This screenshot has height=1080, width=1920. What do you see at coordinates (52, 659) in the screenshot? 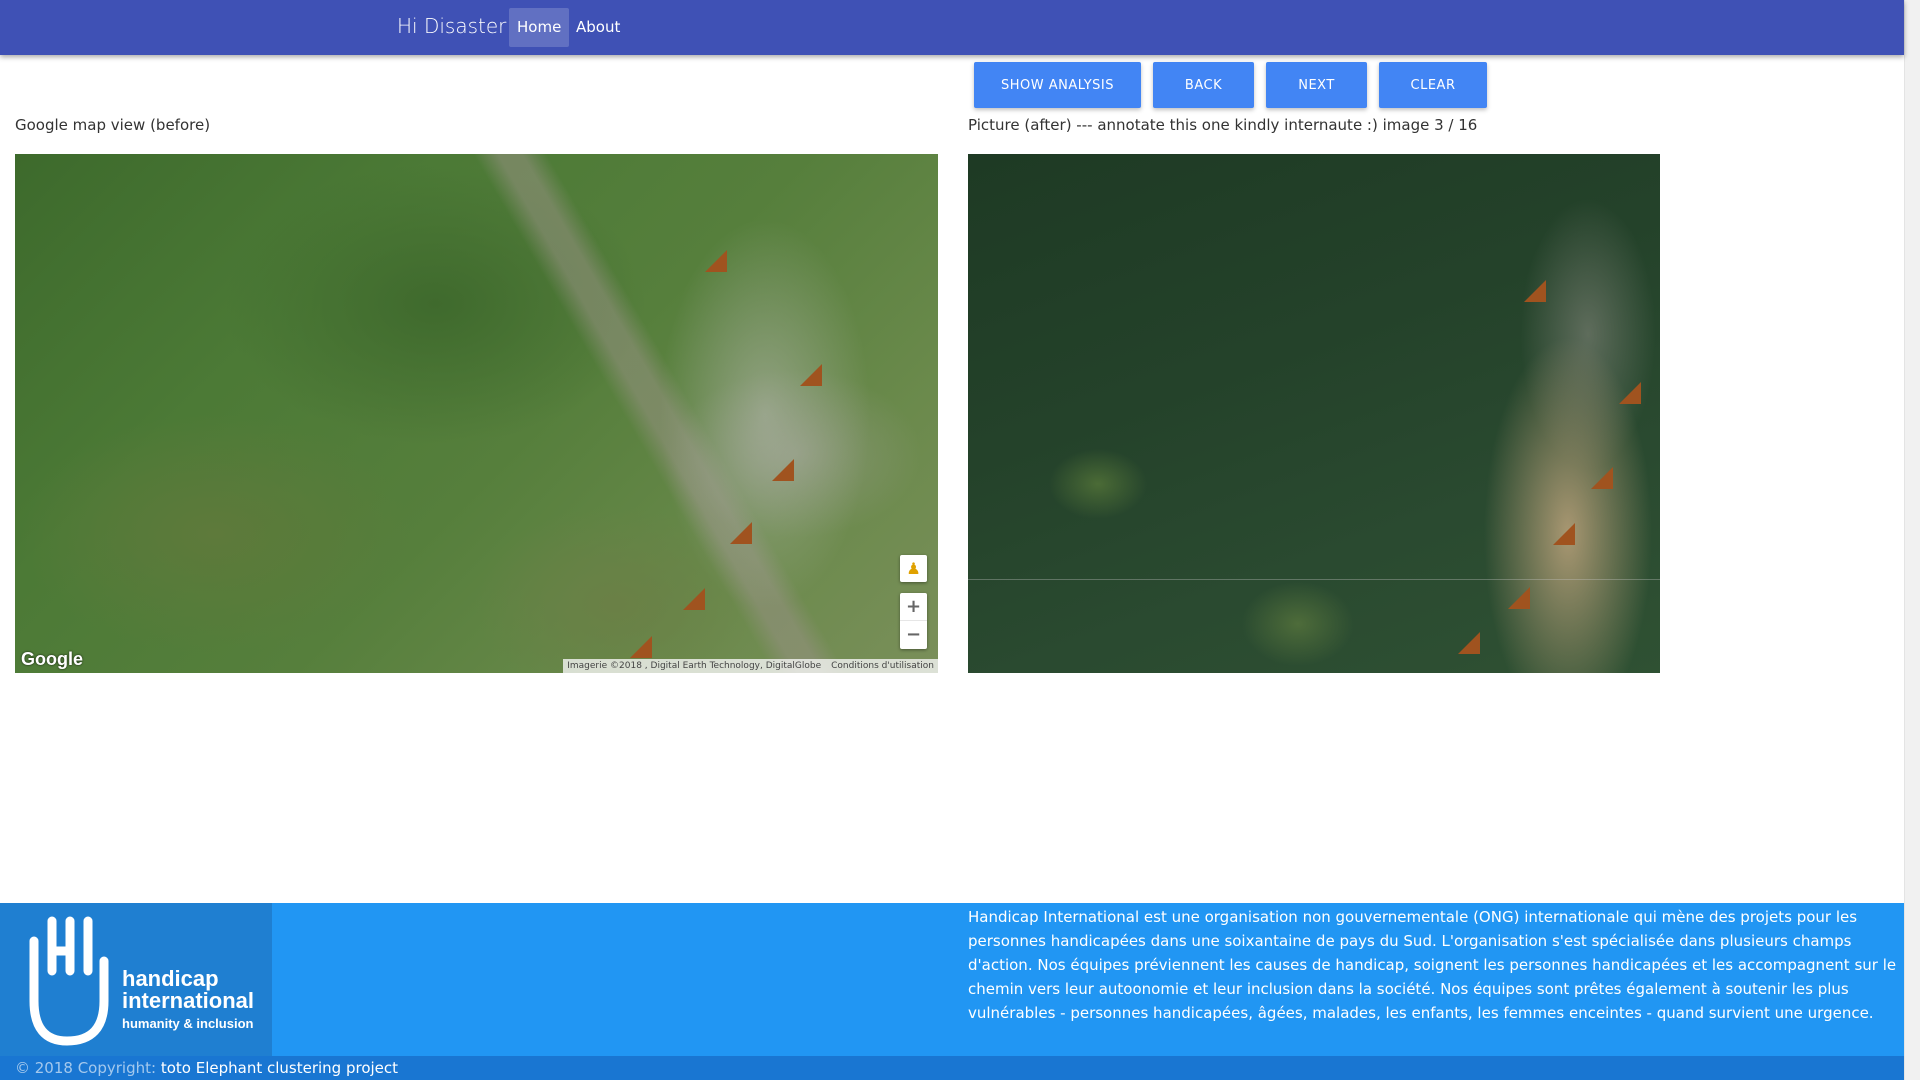
I see `google-logo: Google` at bounding box center [52, 659].